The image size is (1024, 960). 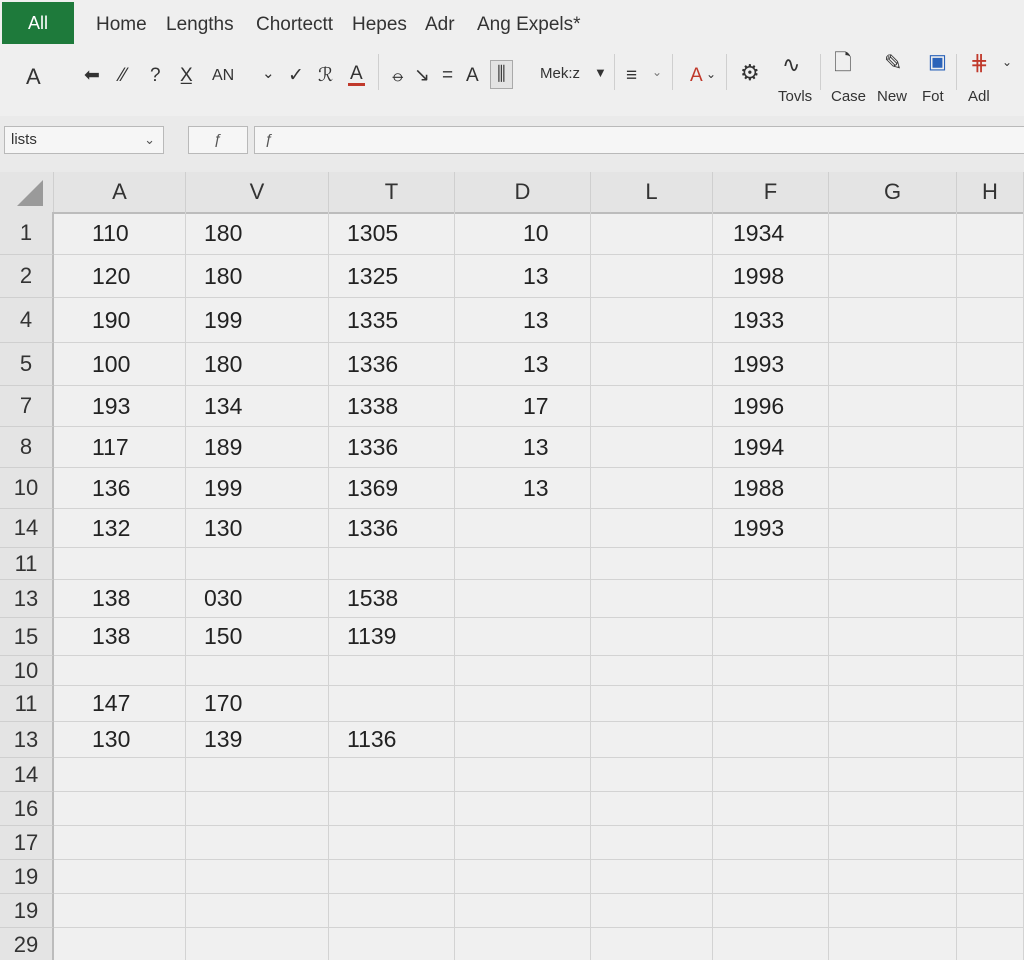 What do you see at coordinates (893, 192) in the screenshot?
I see `column-header-g: G` at bounding box center [893, 192].